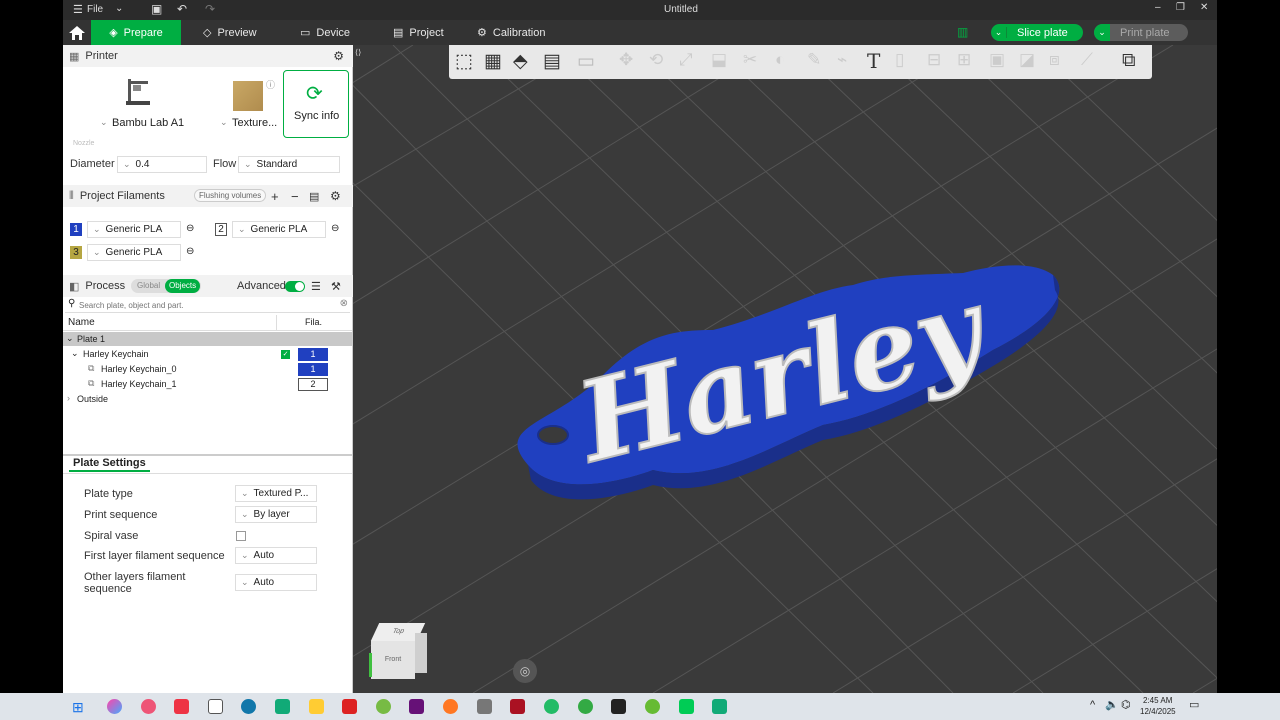  Describe the element at coordinates (335, 196) in the screenshot. I see `filament-settings-icon: ⚙` at that location.